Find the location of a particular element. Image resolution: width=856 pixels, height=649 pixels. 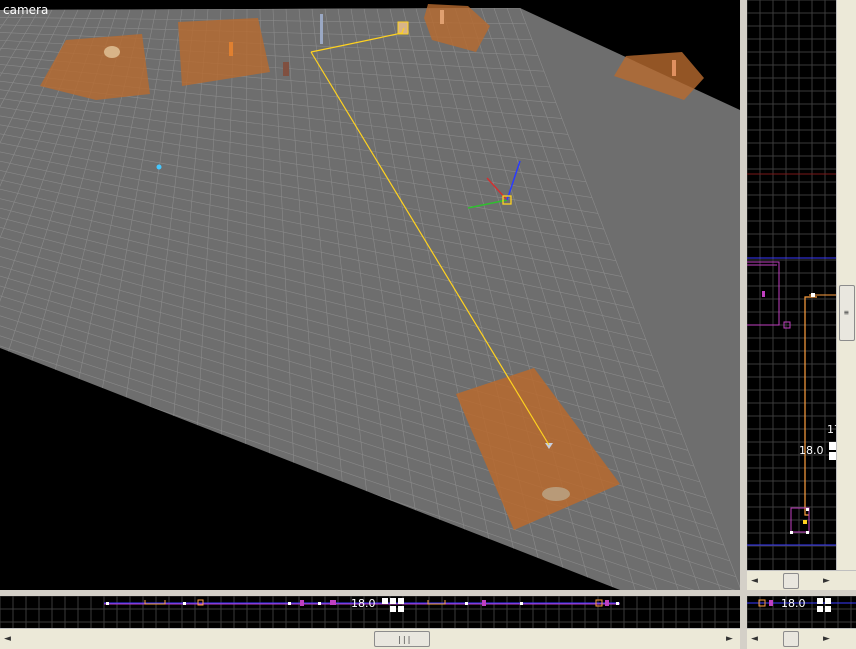

readout-box-b2 is located at coordinates (393, 601).